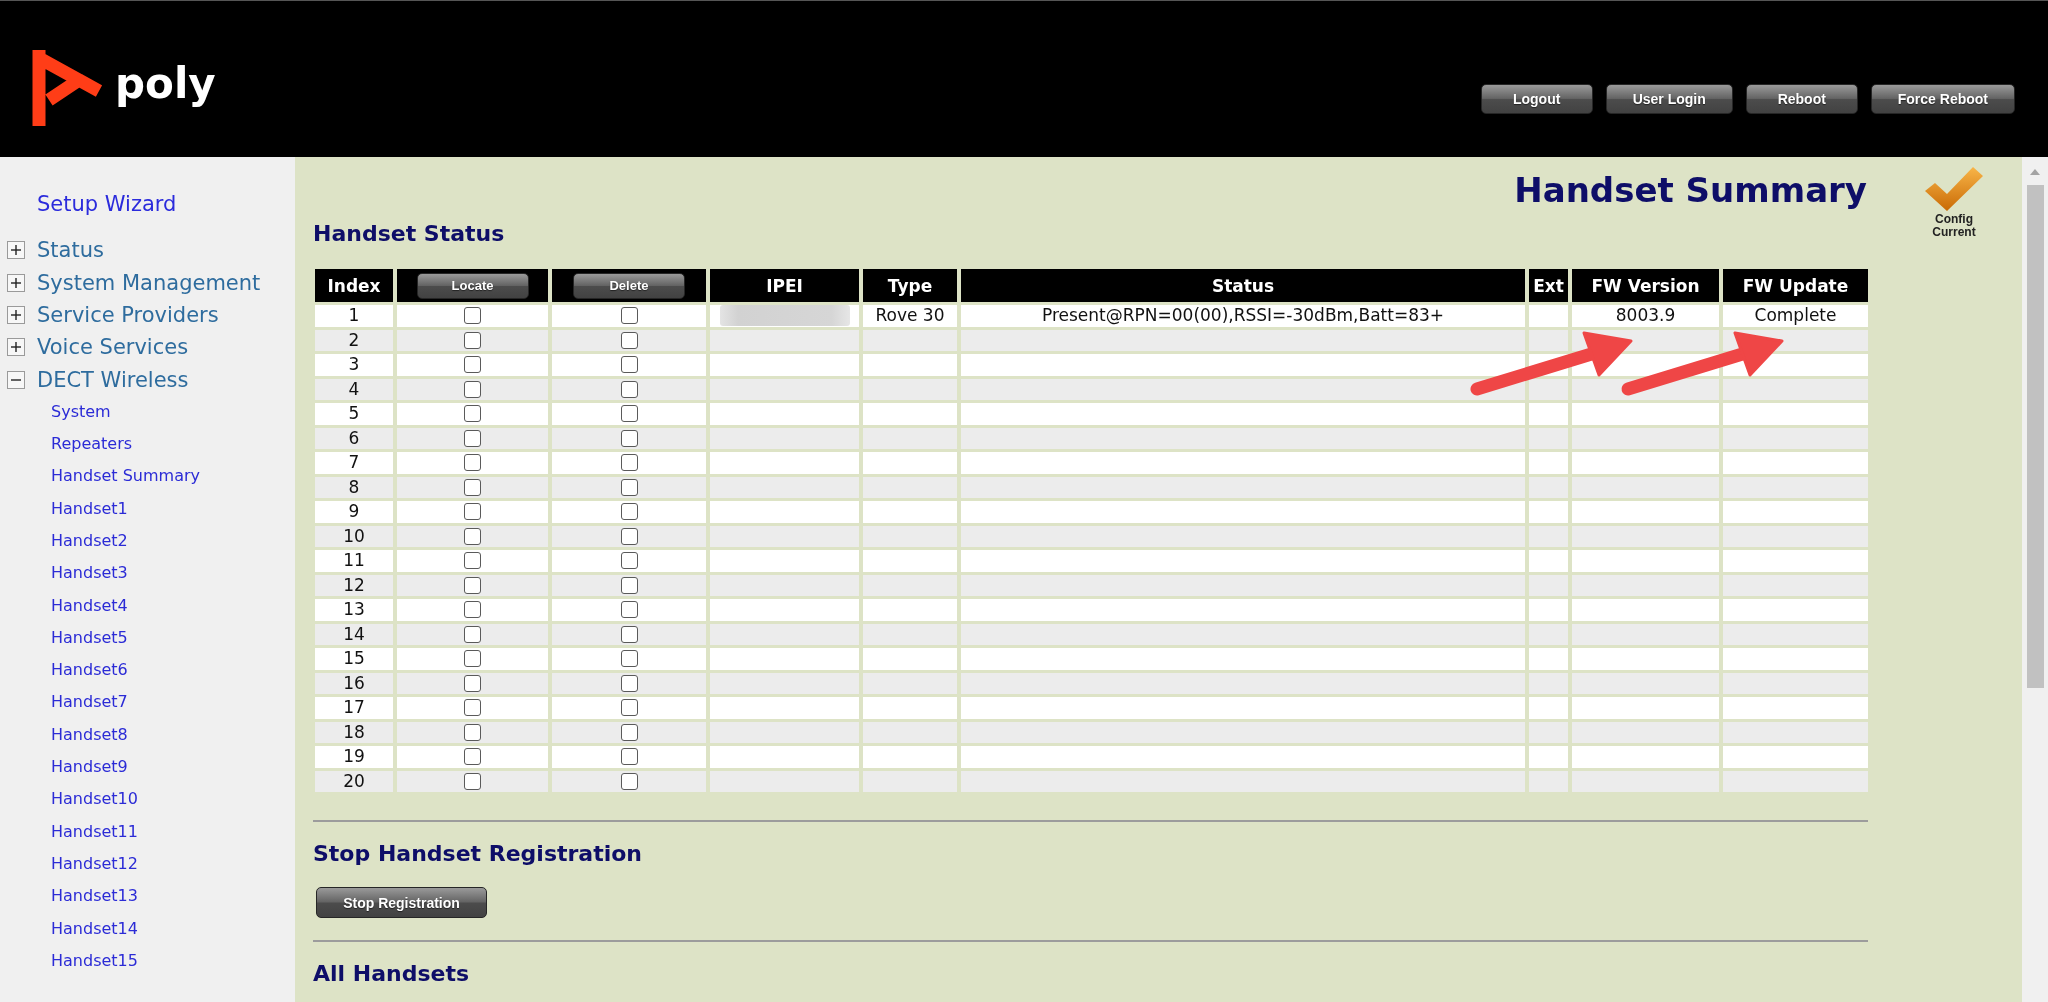 Image resolution: width=2048 pixels, height=1002 pixels. I want to click on column-header: FW Version, so click(1645, 285).